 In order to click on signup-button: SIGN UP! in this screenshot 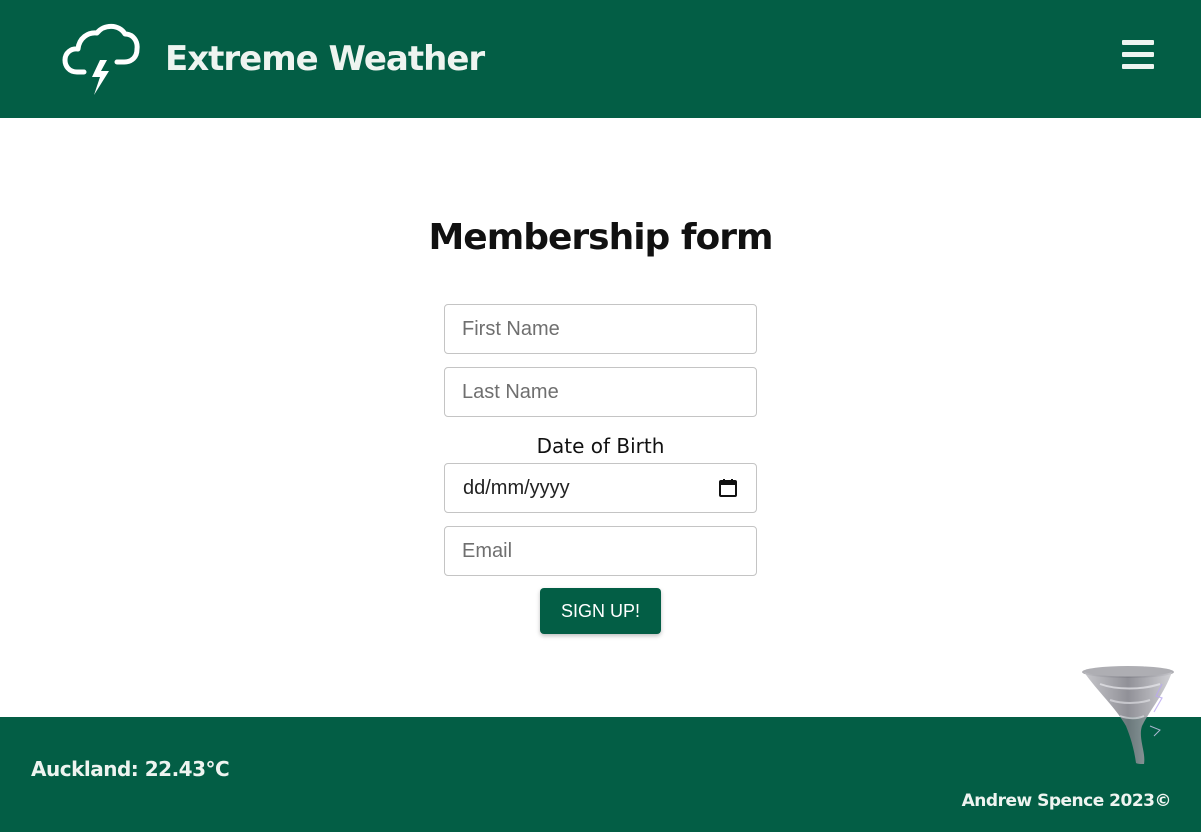, I will do `click(600, 611)`.